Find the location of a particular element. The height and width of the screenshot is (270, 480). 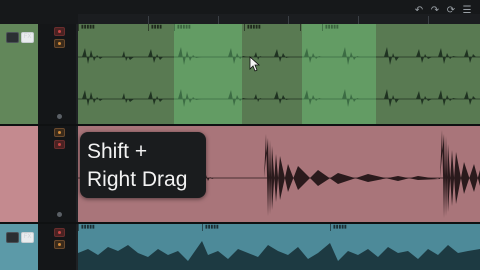

shortcut-tooltip: Shift + Right Drag is located at coordinates (143, 165).